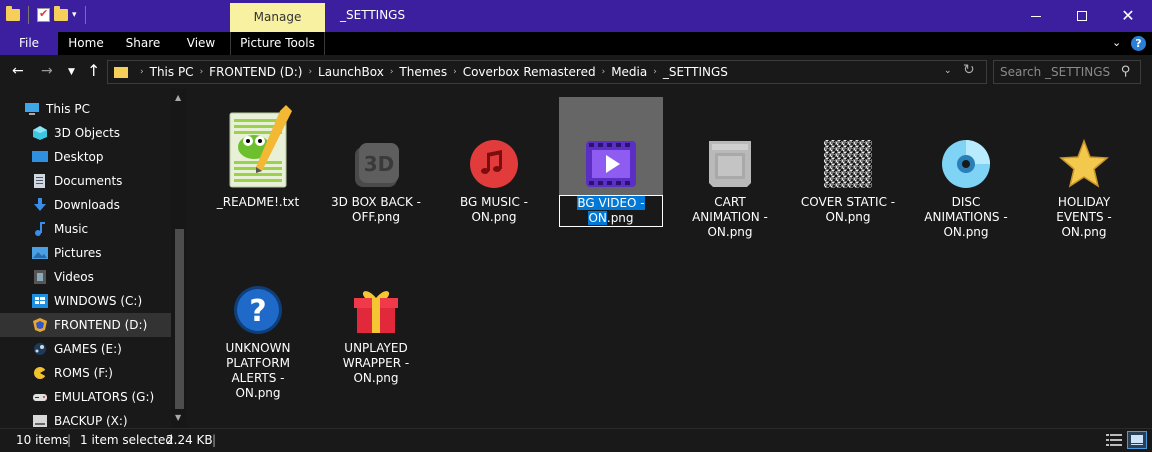  Describe the element at coordinates (85, 133) in the screenshot. I see `sidebar-item-3d-objects: 3D Objects` at that location.